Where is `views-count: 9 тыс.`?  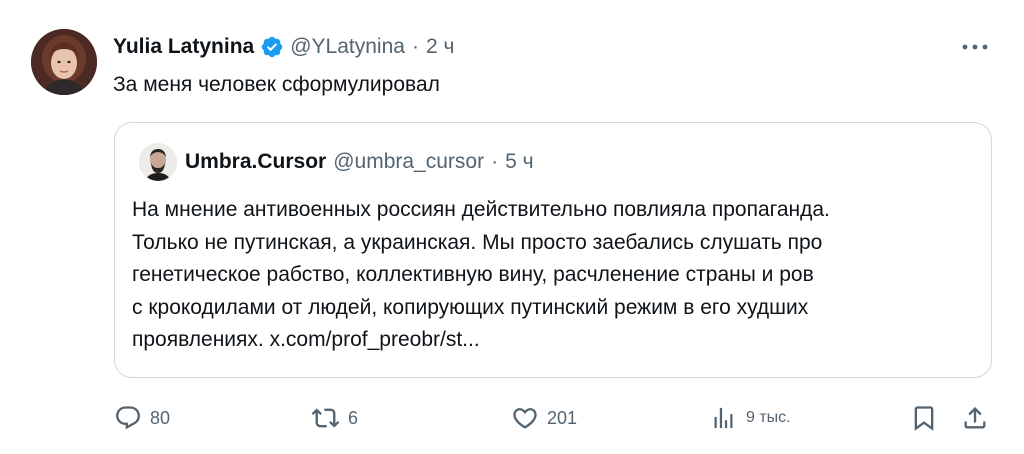 views-count: 9 тыс. is located at coordinates (768, 417).